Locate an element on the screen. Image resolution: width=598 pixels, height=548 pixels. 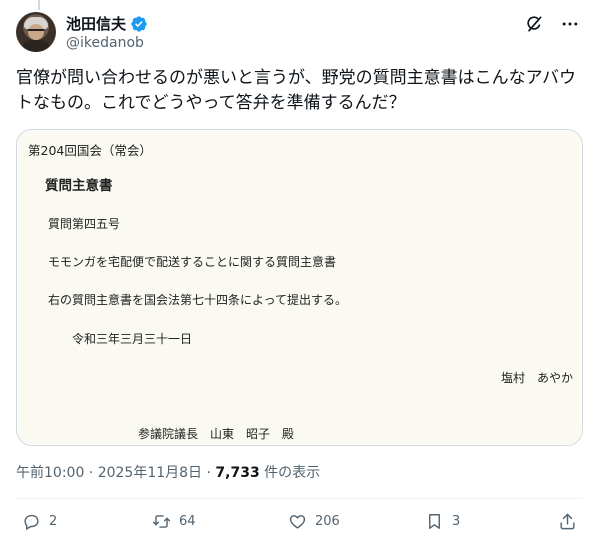
repost-count: 64 is located at coordinates (187, 521).